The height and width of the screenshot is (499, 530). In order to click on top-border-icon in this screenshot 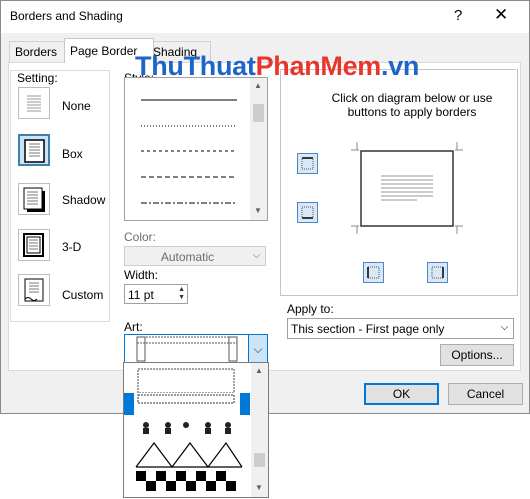, I will do `click(307, 163)`.